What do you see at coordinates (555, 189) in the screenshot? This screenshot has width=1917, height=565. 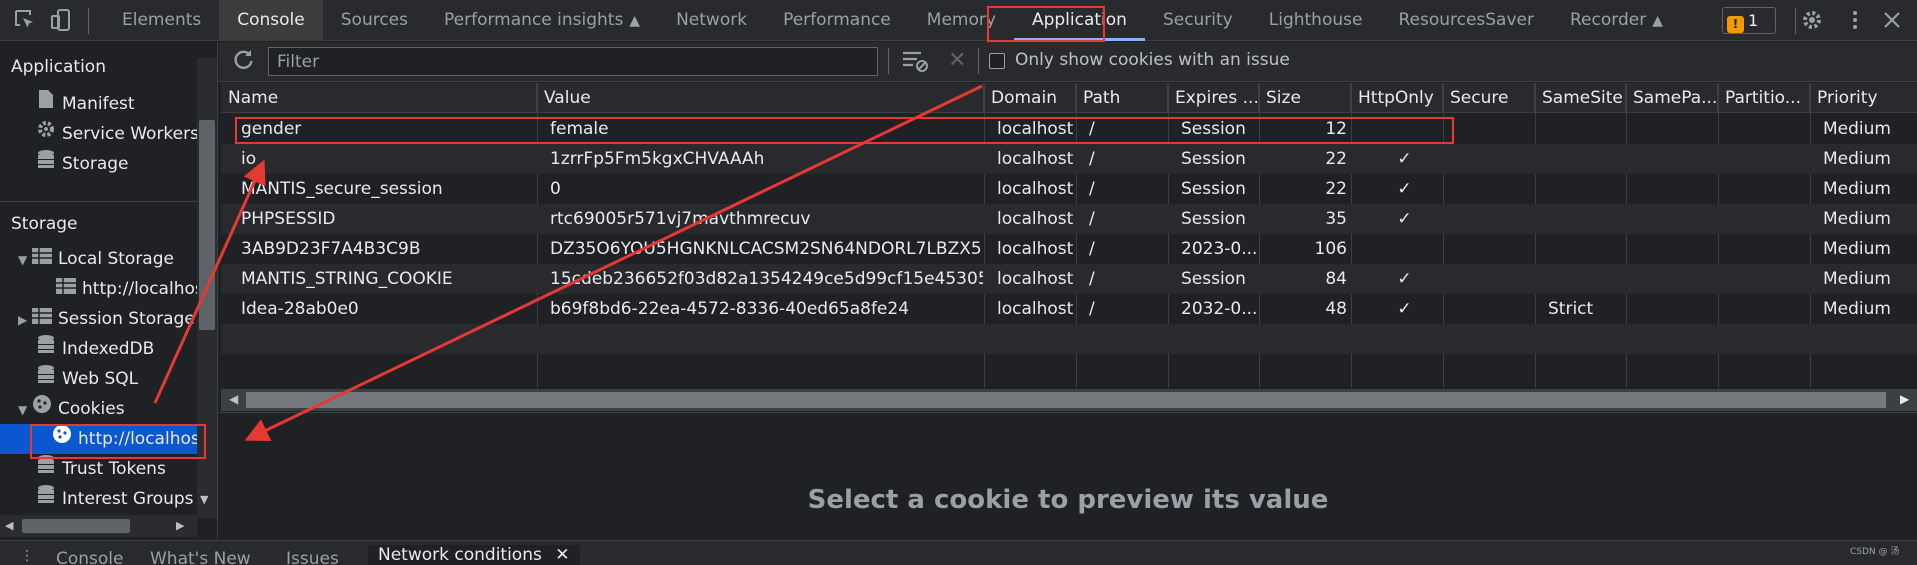 I see `cell-value: 0` at bounding box center [555, 189].